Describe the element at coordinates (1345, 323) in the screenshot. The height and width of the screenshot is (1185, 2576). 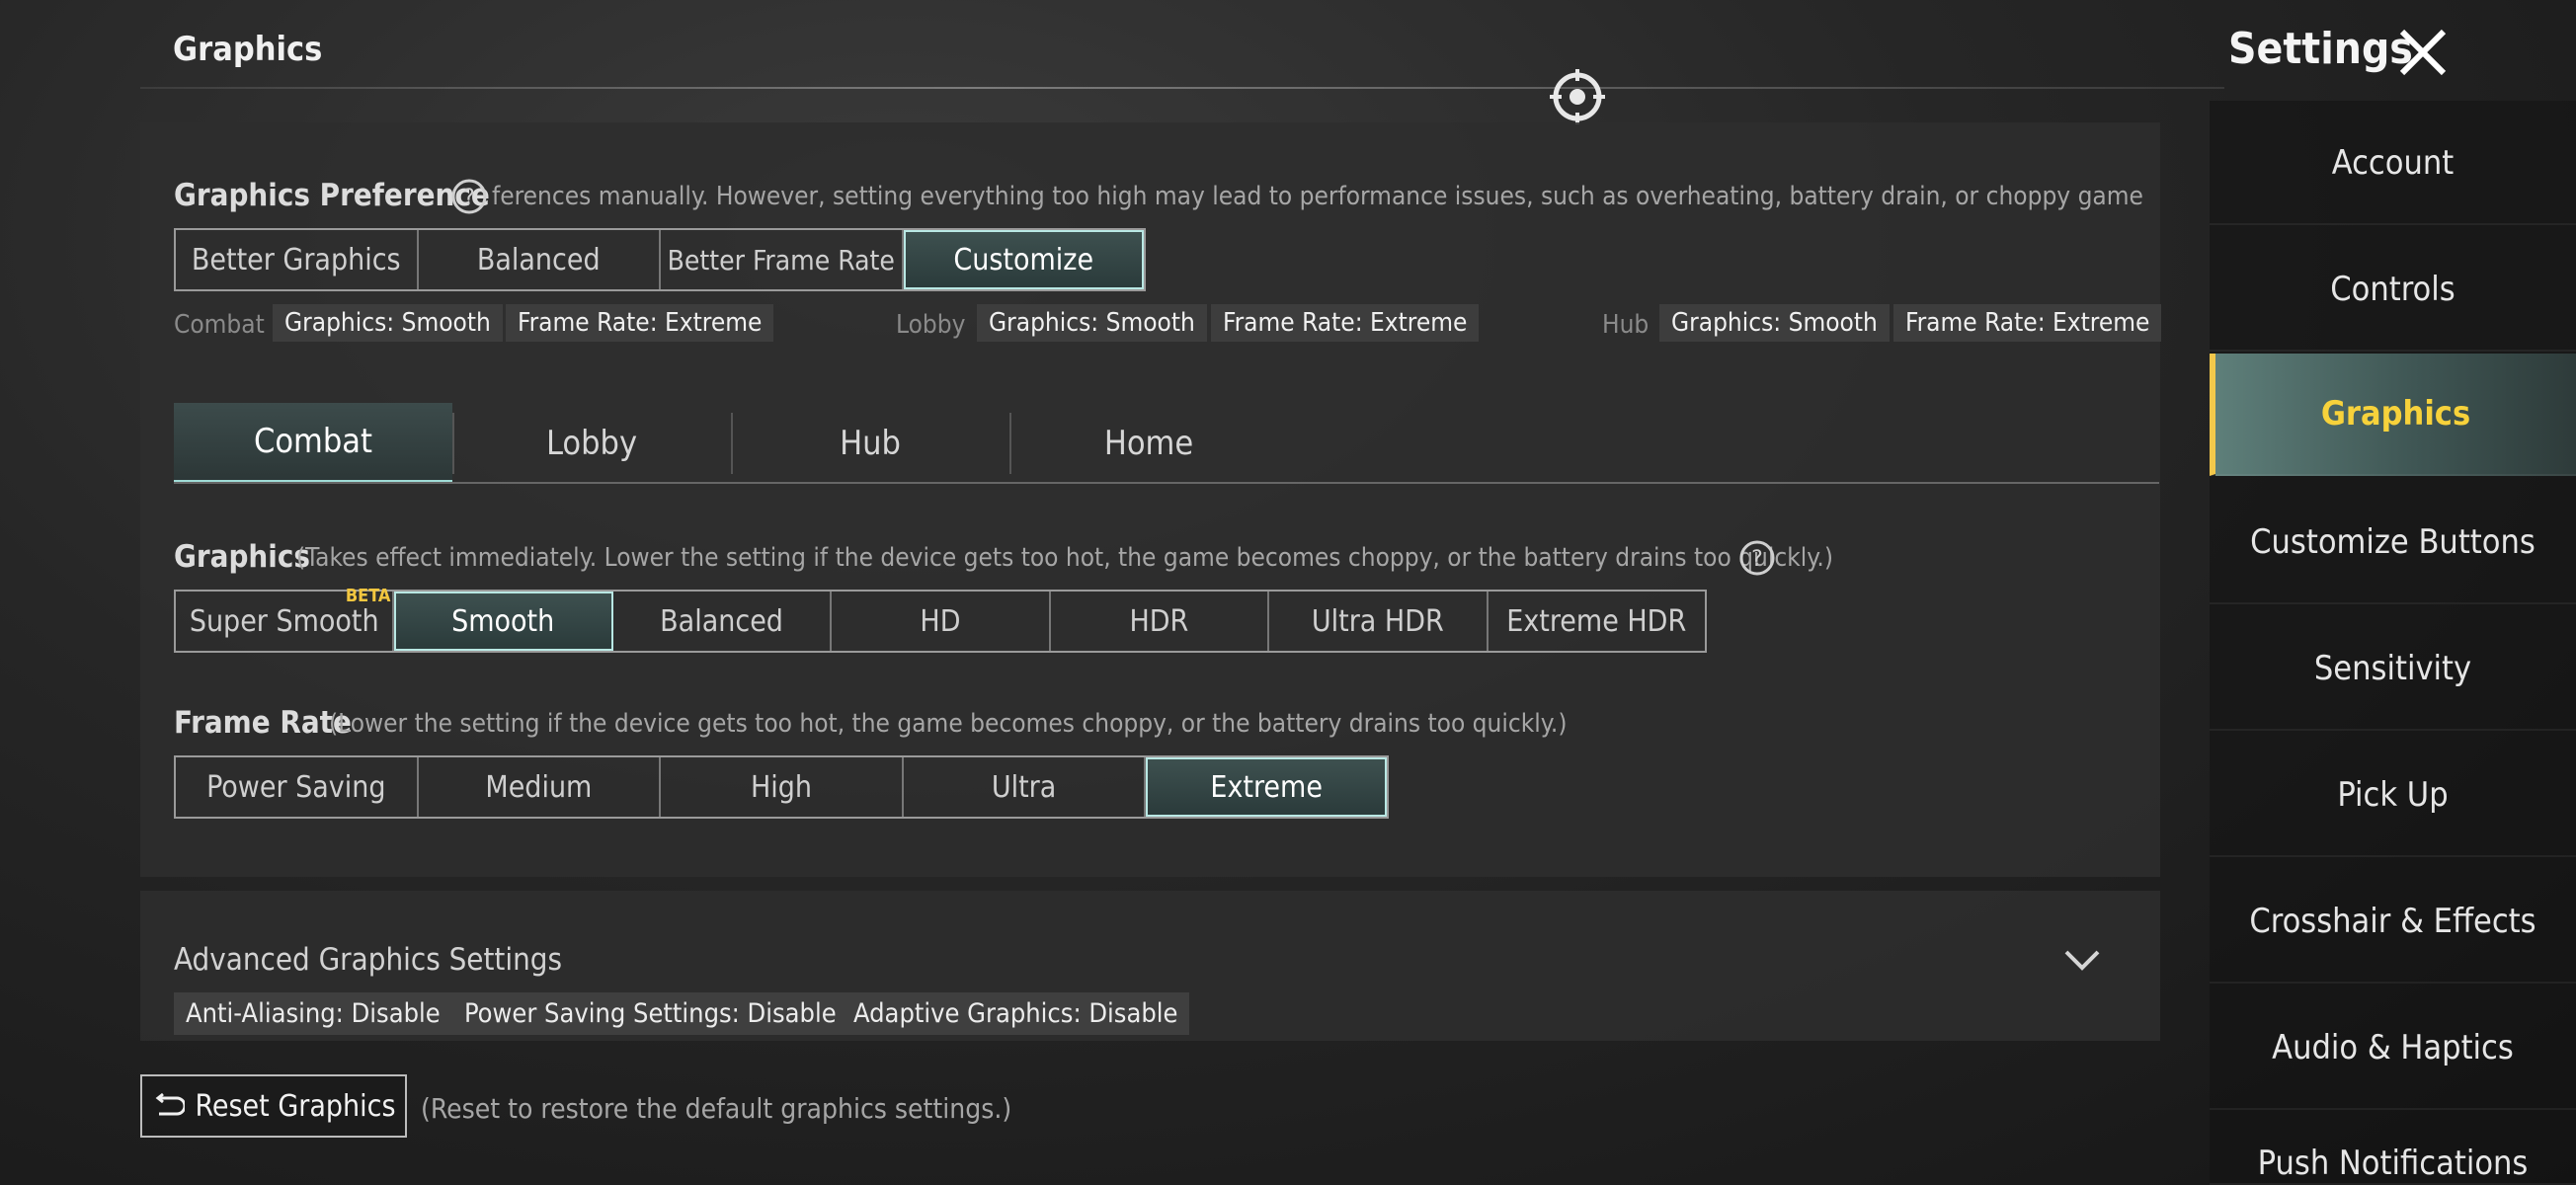
I see `summary-lobby-frame-rate: Frame Rate: Extreme` at that location.